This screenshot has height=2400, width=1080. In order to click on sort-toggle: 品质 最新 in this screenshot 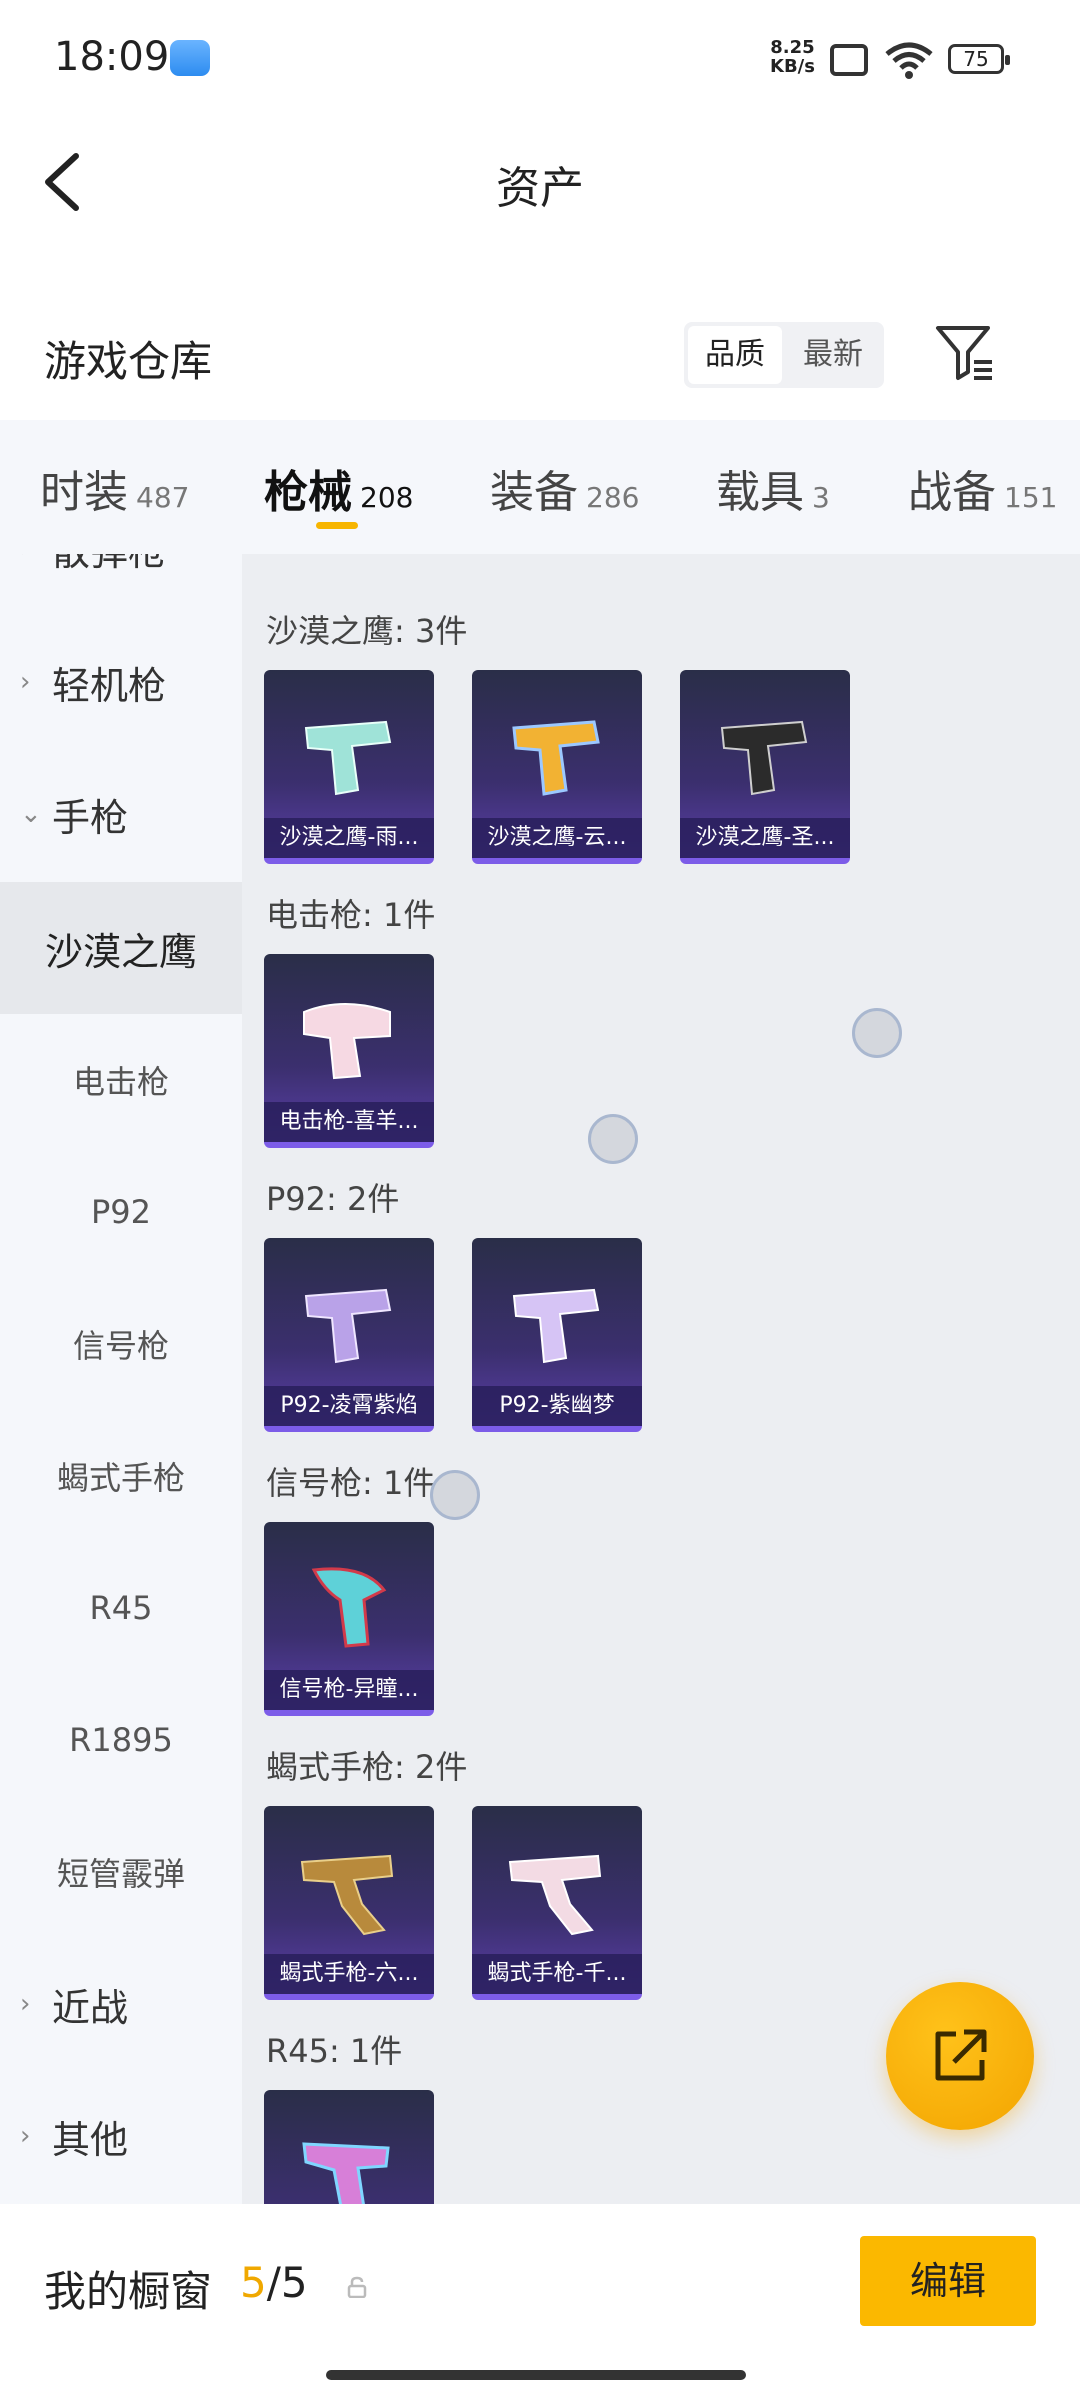, I will do `click(784, 355)`.